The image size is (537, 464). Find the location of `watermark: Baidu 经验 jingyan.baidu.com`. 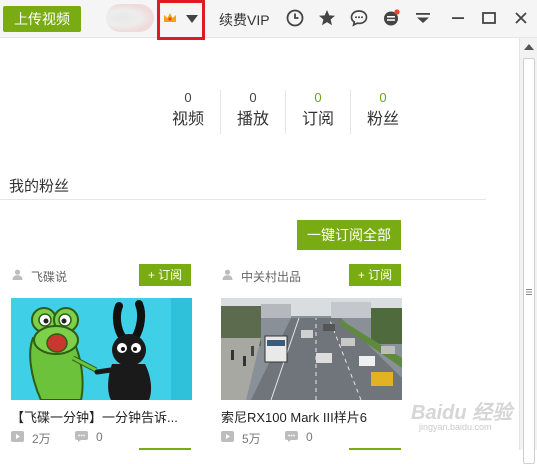

watermark: Baidu 经验 jingyan.baidu.com is located at coordinates (460, 416).